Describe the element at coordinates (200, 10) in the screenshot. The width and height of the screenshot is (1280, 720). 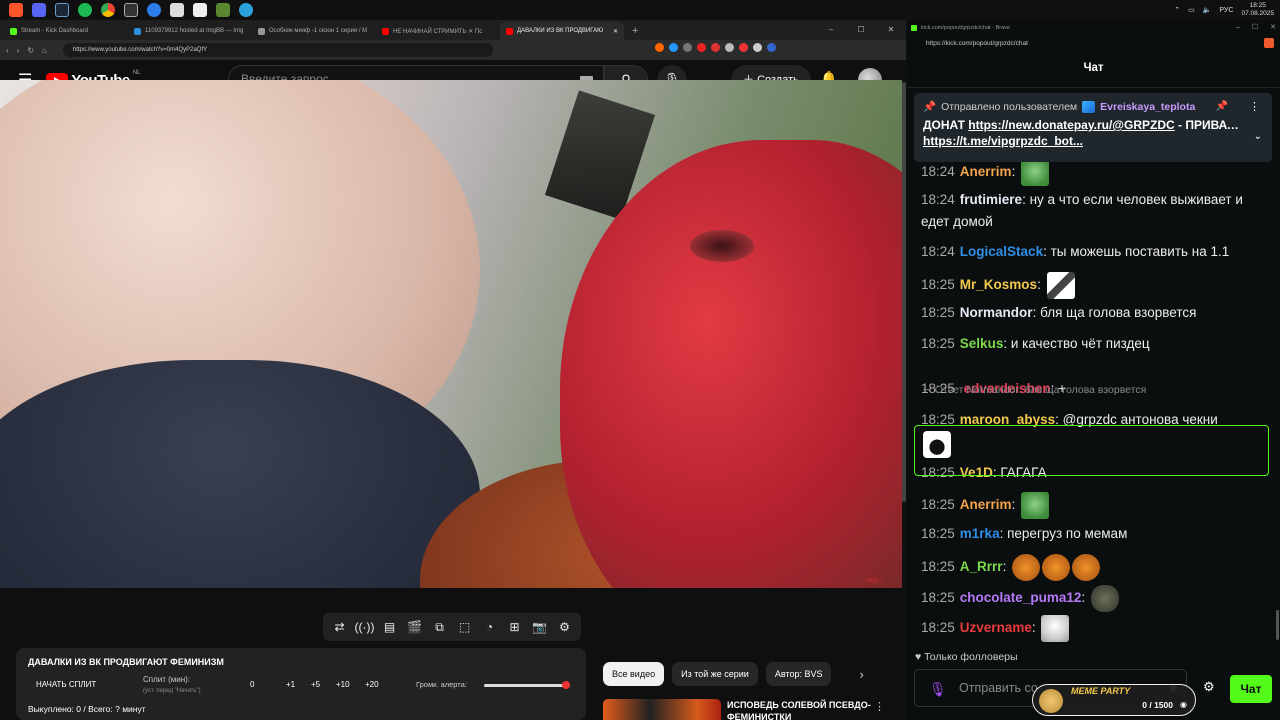
I see `send-taskbar-icon` at that location.